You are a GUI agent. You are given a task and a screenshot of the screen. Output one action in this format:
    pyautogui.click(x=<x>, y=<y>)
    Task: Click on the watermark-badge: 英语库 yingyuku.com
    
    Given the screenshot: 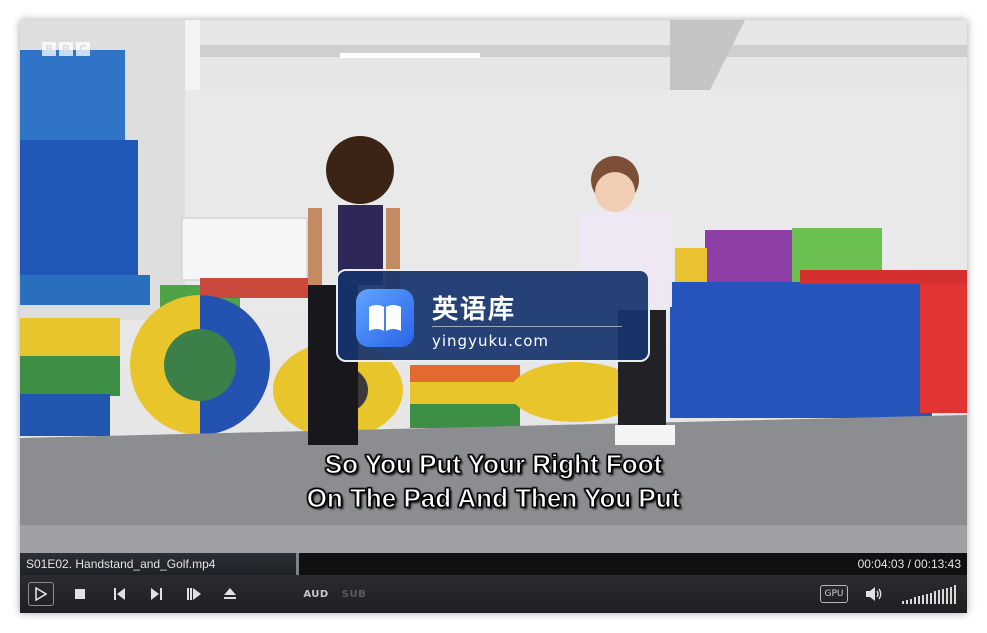 What is the action you would take?
    pyautogui.click(x=493, y=315)
    